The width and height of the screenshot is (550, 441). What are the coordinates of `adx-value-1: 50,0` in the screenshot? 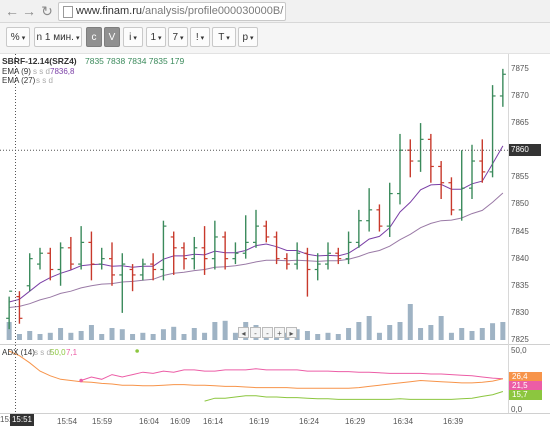 It's located at (58, 352).